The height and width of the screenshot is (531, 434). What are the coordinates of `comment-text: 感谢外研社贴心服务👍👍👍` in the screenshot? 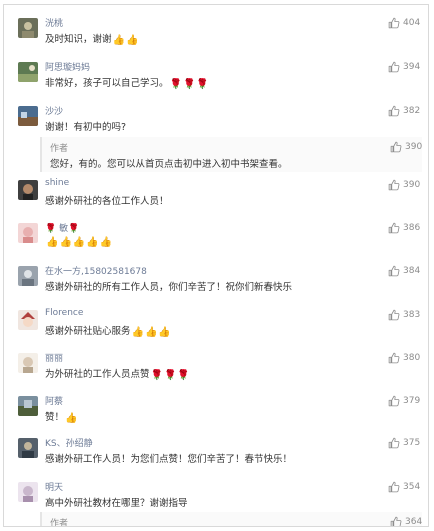 It's located at (108, 332).